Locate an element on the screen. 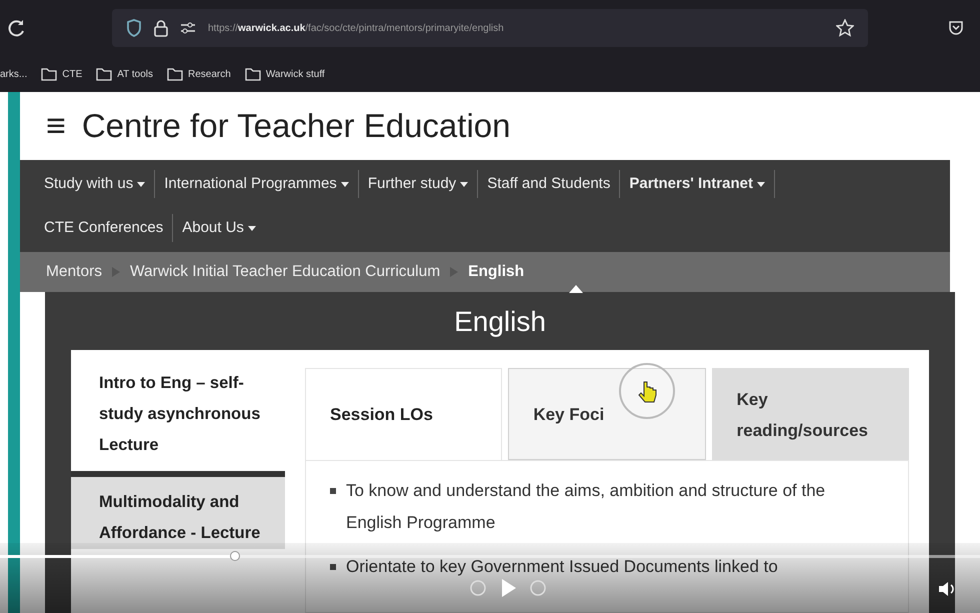  bookmark-item: Research is located at coordinates (199, 74).